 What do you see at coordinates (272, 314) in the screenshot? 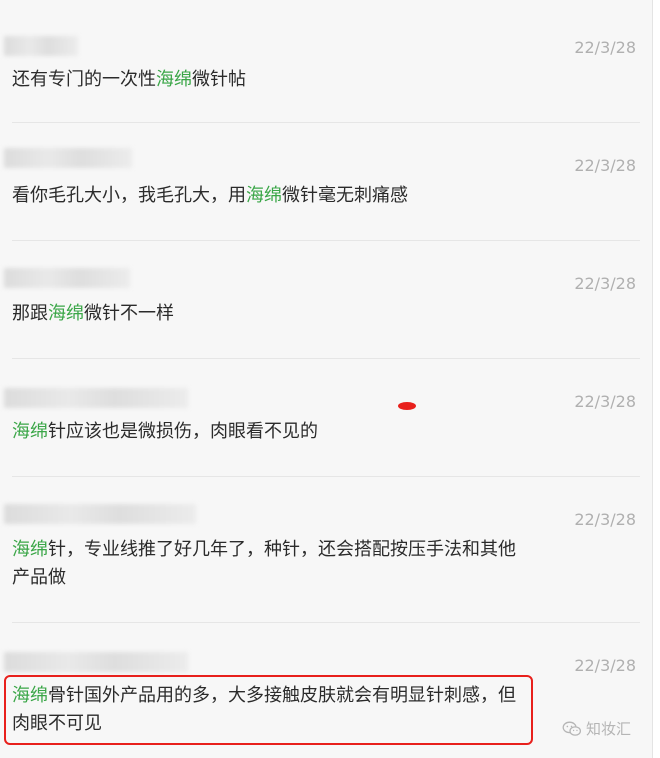
I see `comment-text: 那跟海绵微针不一样` at bounding box center [272, 314].